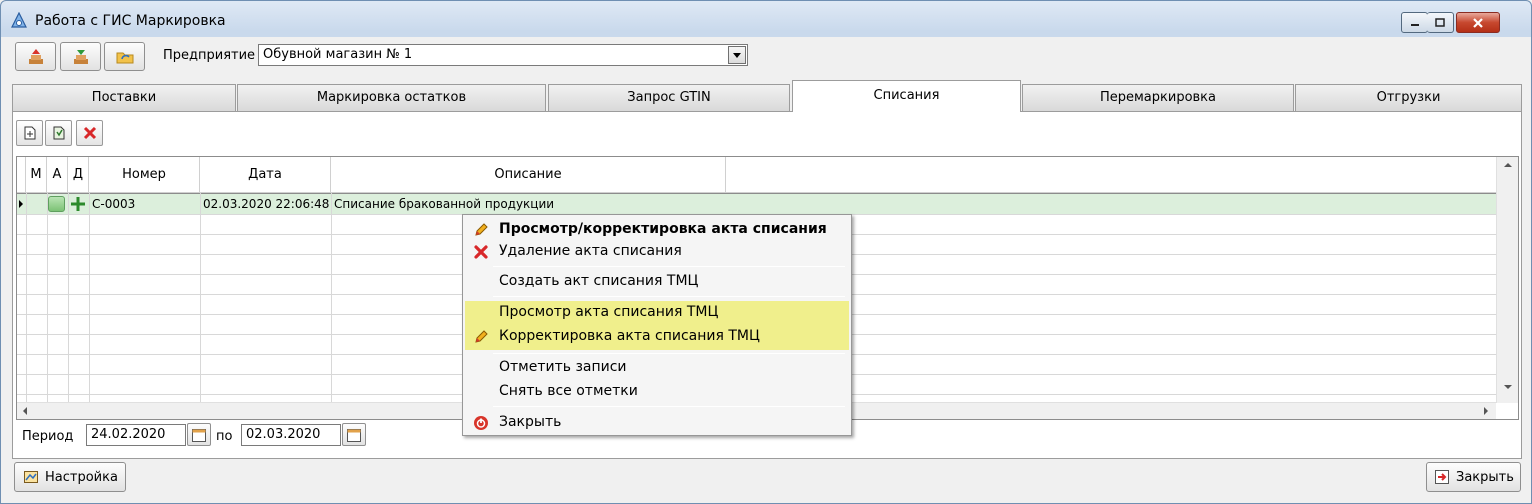  I want to click on company-select-value: Обувной магазин № 1, so click(338, 54).